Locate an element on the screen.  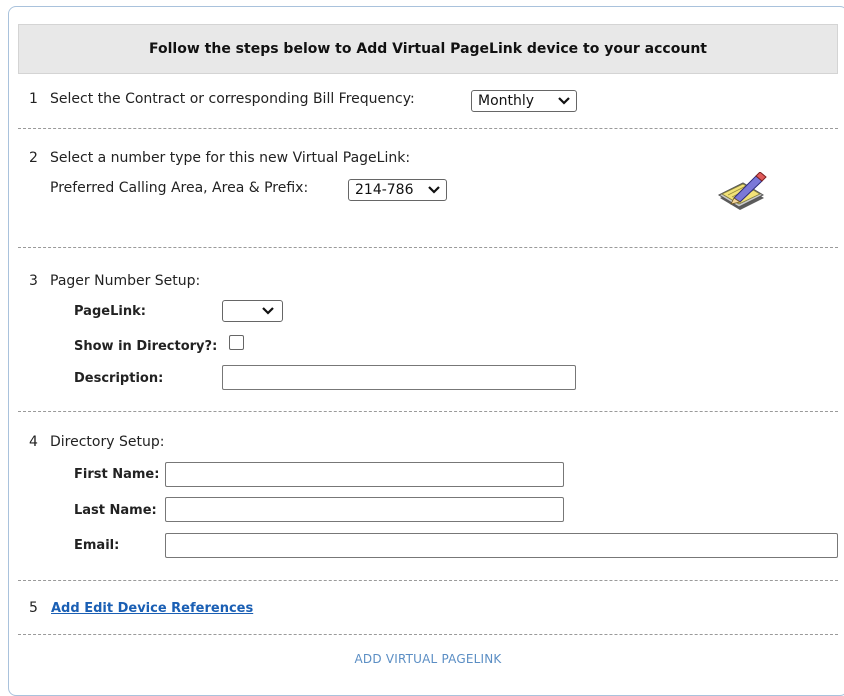
calling-area-select: 214-786 is located at coordinates (397, 190).